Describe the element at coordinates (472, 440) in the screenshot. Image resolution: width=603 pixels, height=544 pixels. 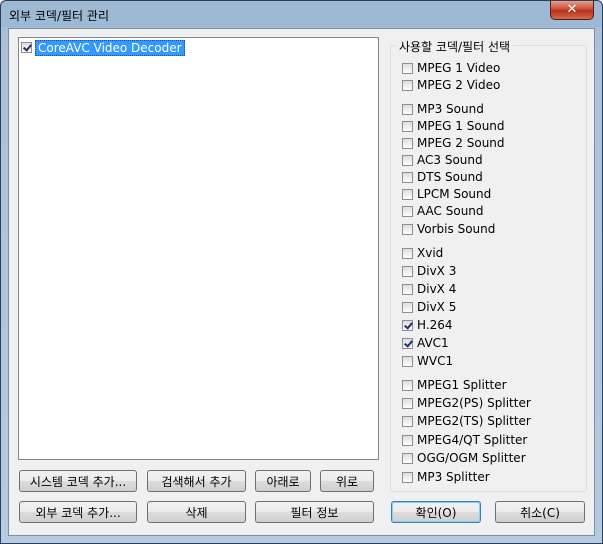
I see `codec-option-label: MPEG4/QT Splitter` at that location.